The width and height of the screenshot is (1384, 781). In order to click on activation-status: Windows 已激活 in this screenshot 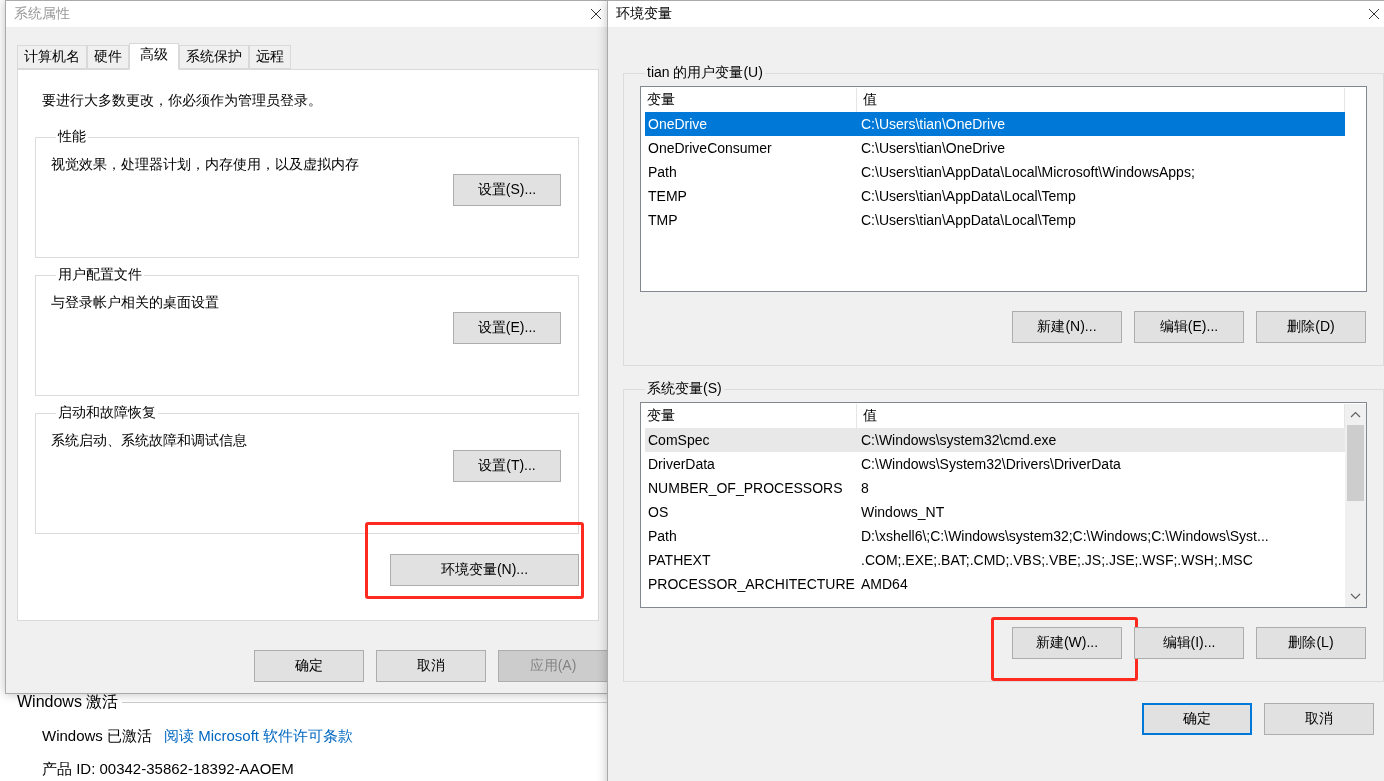, I will do `click(97, 736)`.